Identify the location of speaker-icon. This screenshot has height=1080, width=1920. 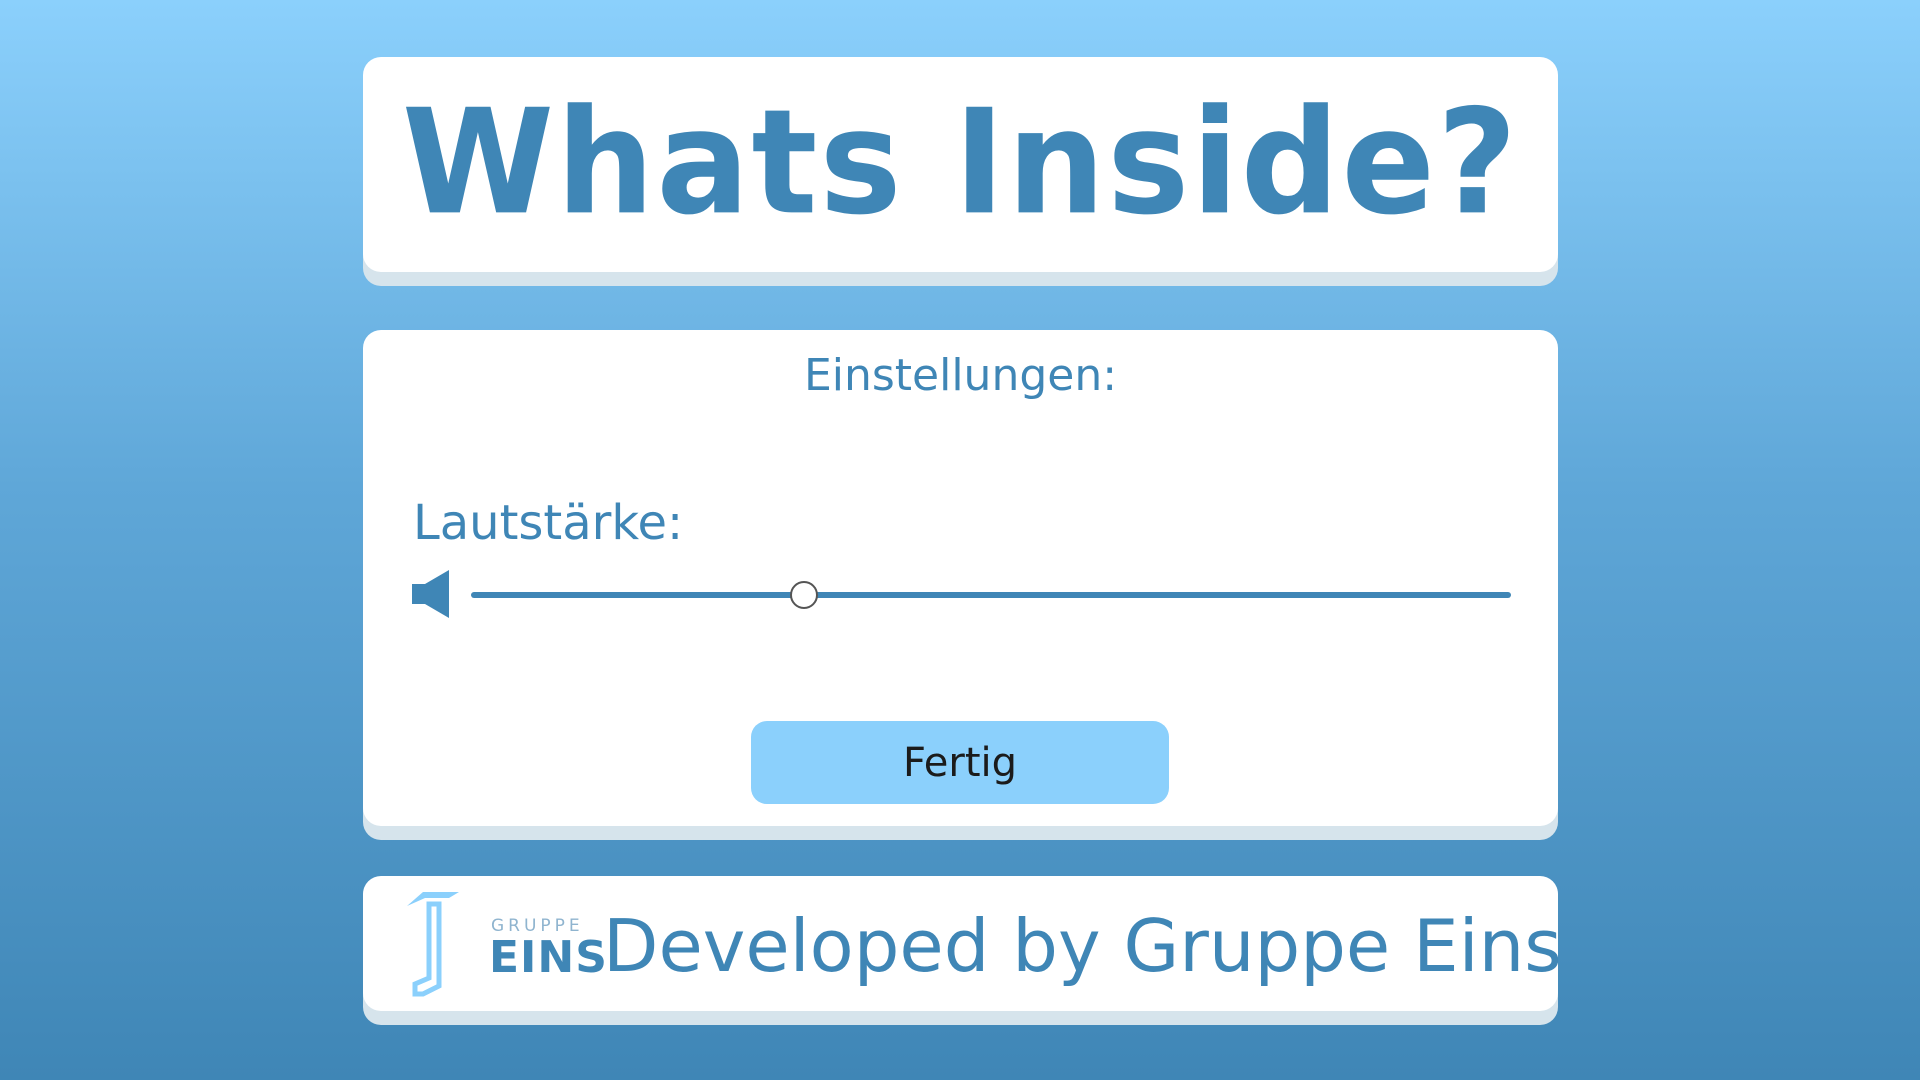
(430, 594).